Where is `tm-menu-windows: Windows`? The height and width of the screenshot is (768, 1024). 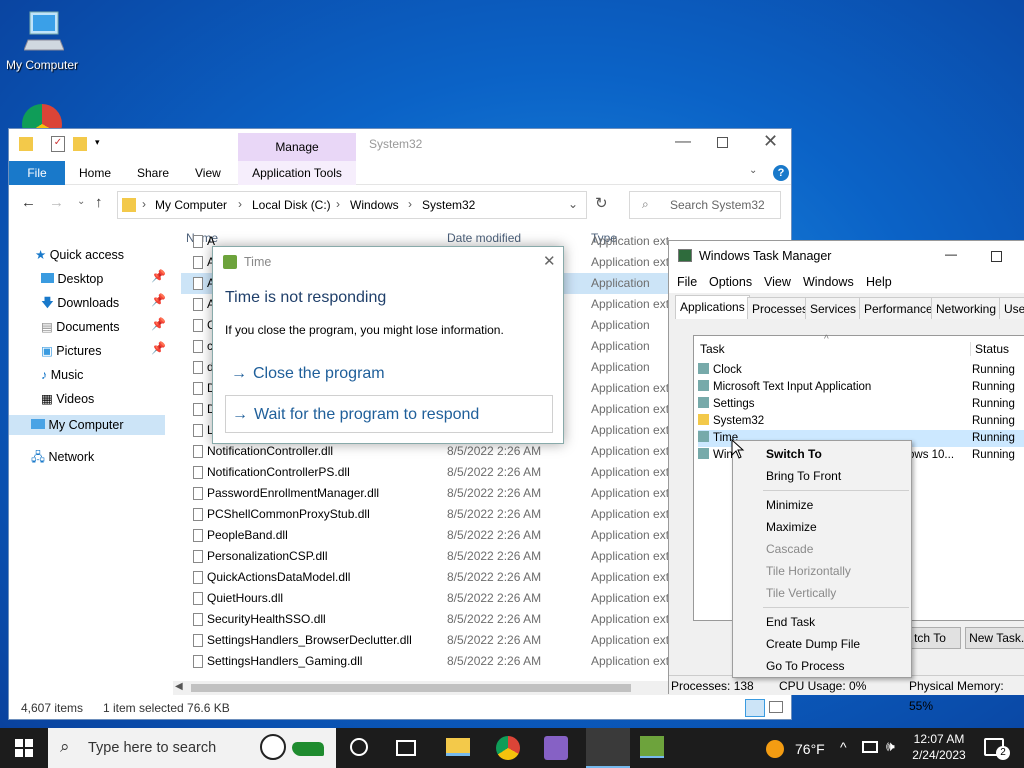
tm-menu-windows: Windows is located at coordinates (828, 282).